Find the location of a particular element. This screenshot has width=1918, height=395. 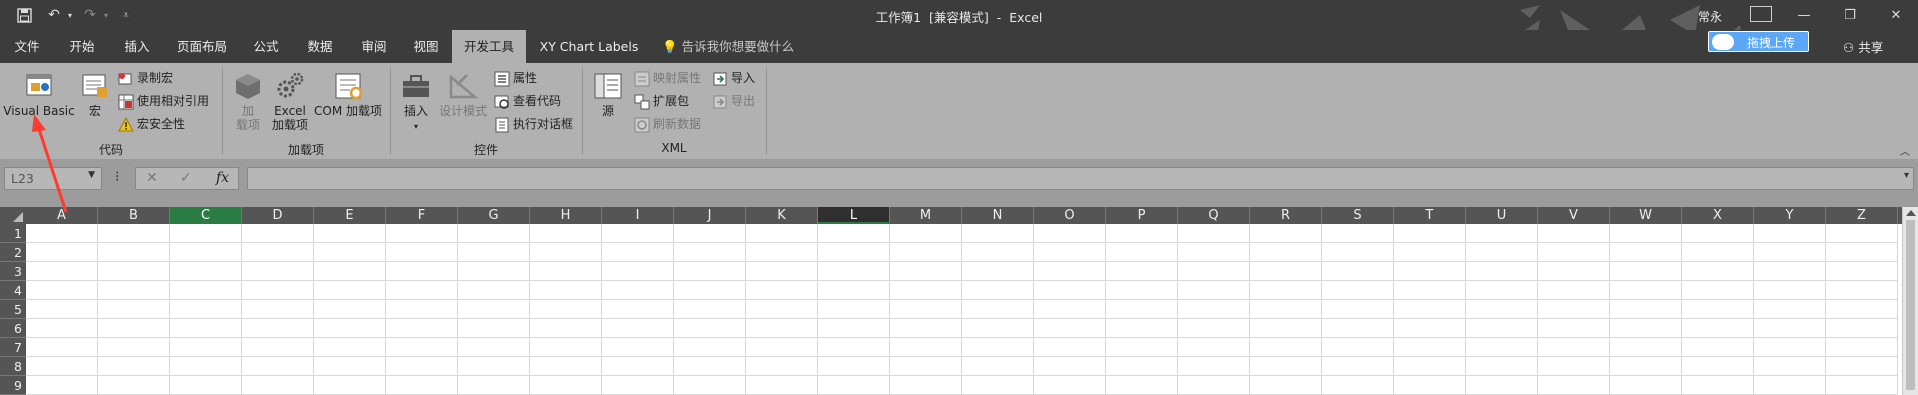

restore-button: ❐ is located at coordinates (1850, 15).